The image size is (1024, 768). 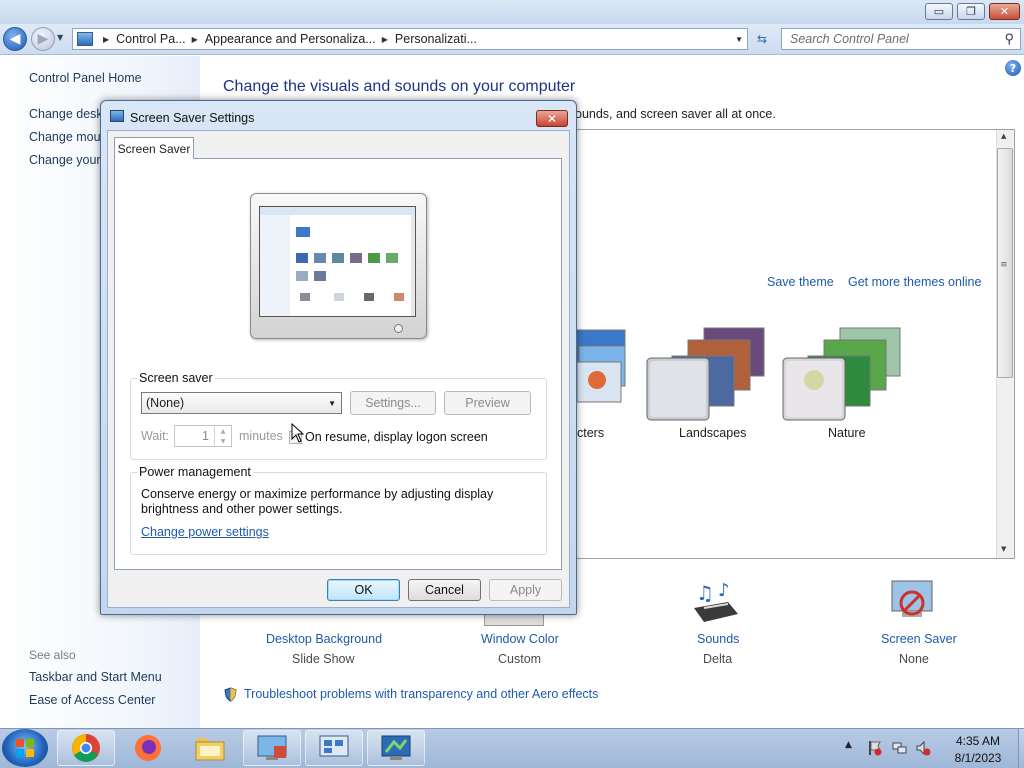 I want to click on wait-value: 1, so click(x=205, y=436).